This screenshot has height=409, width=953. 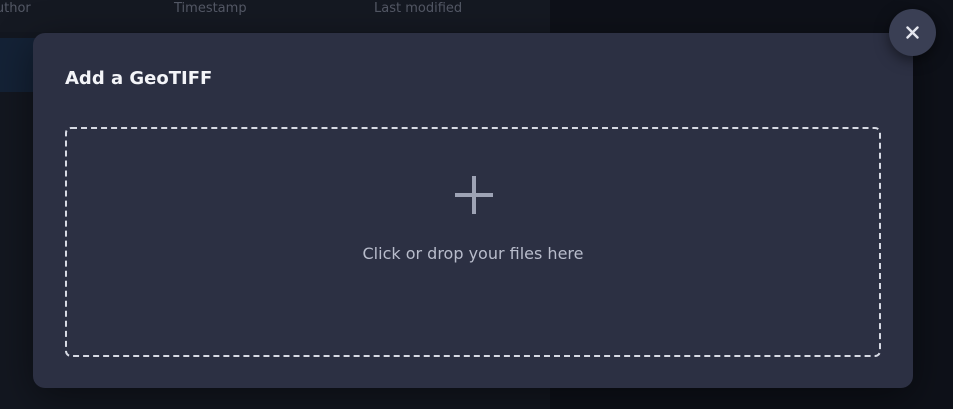 I want to click on dropzone-label: Click or drop your files here, so click(x=473, y=253).